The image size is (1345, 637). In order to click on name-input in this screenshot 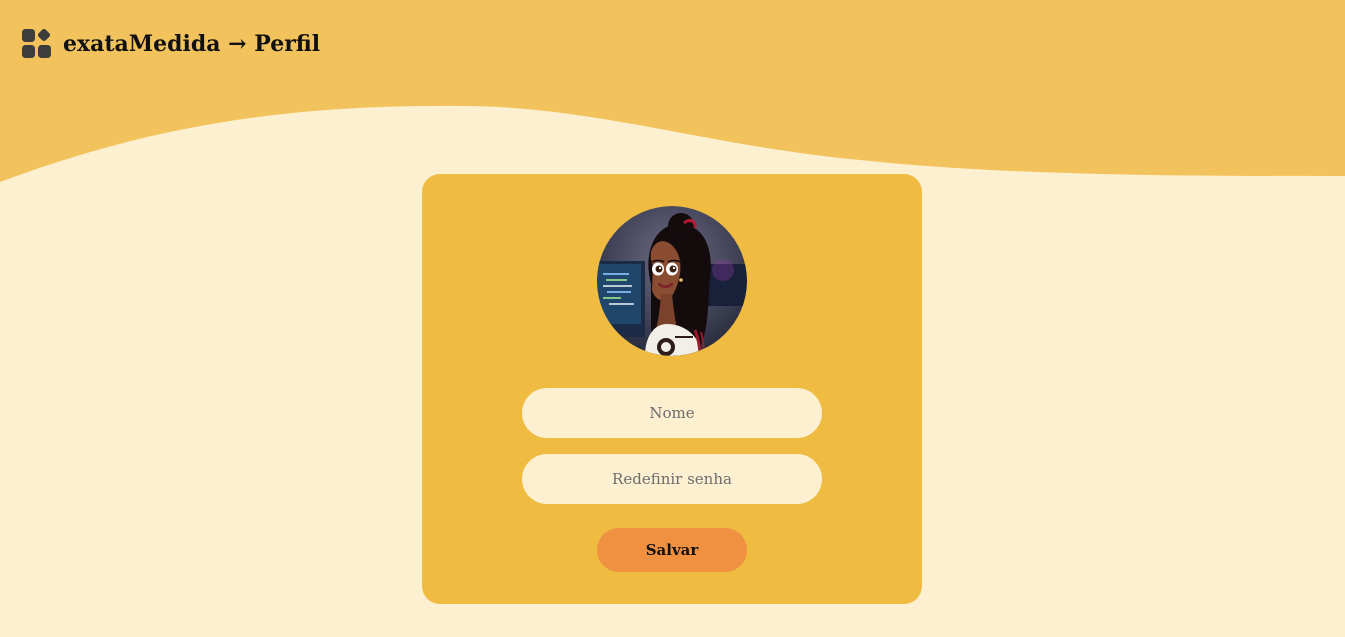, I will do `click(672, 413)`.